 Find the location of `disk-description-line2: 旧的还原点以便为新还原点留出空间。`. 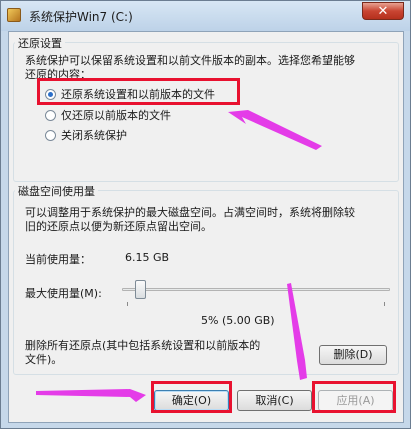

disk-description-line2: 旧的还原点以便为新还原点留出空间。 is located at coordinates (118, 226).